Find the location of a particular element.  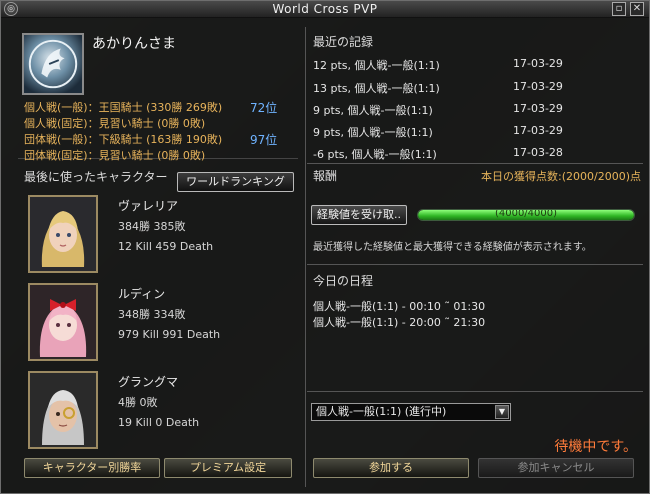

guild-emblem is located at coordinates (53, 64).